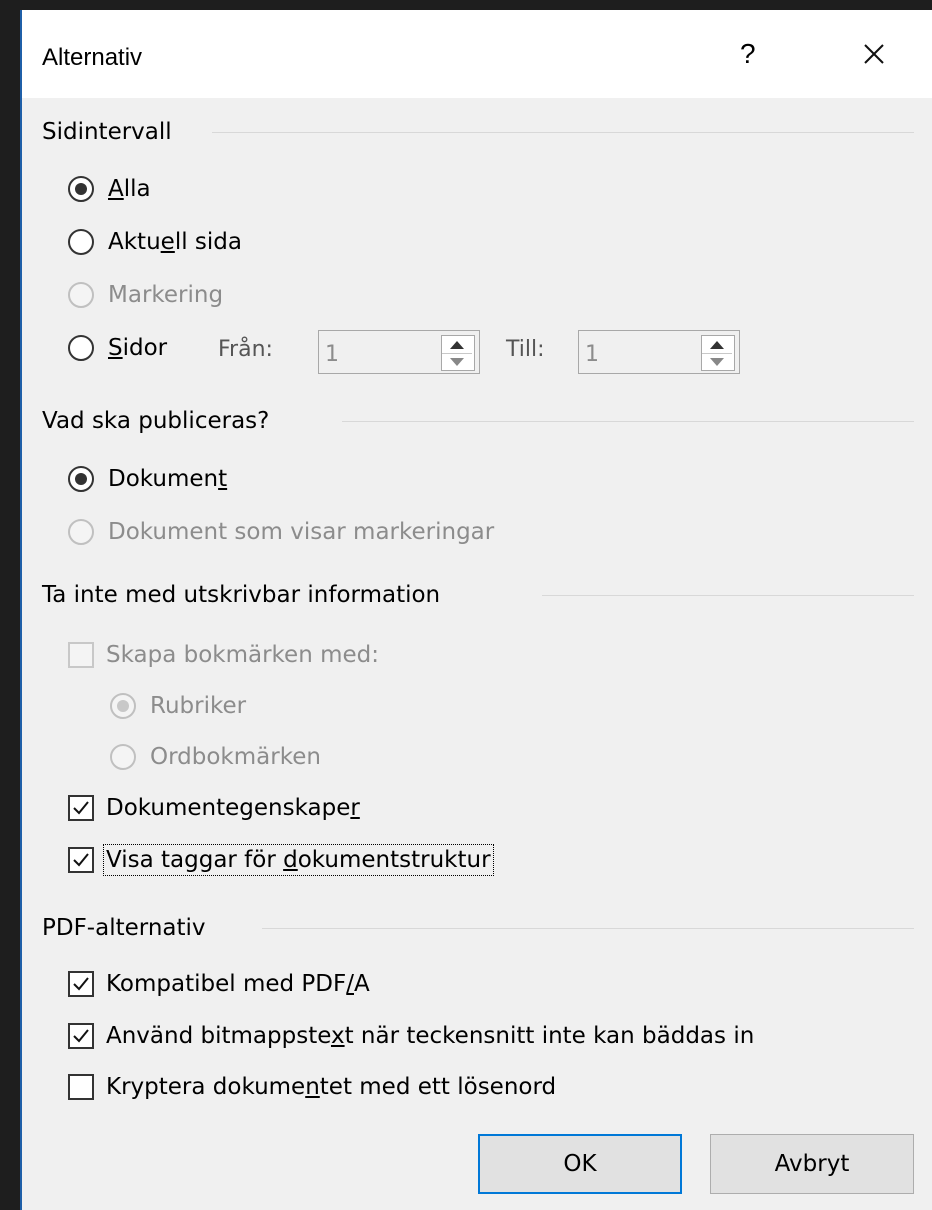  I want to click on close-button, so click(874, 54).